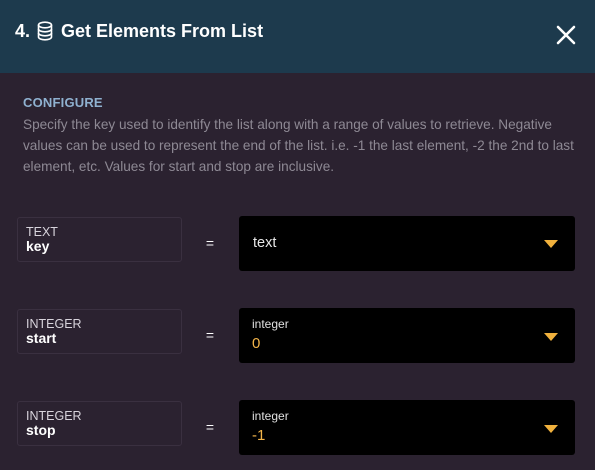 The width and height of the screenshot is (595, 470). What do you see at coordinates (407, 335) in the screenshot?
I see `start-value-field: integer 0` at bounding box center [407, 335].